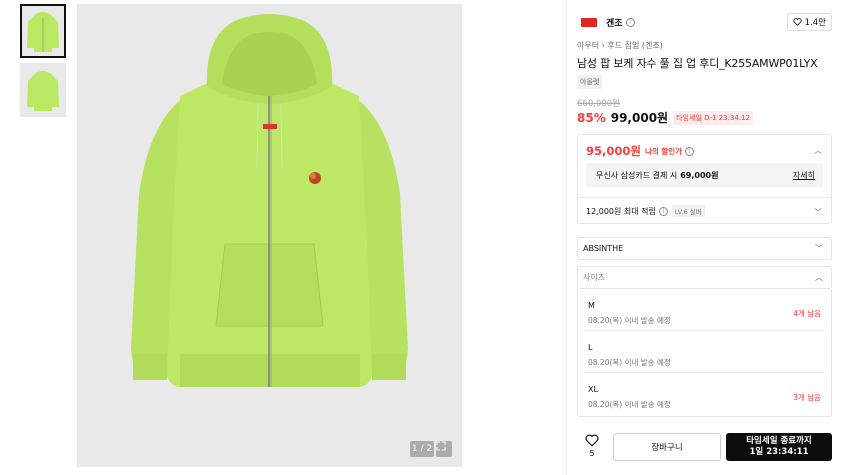 Image resolution: width=850 pixels, height=475 pixels. Describe the element at coordinates (594, 277) in the screenshot. I see `size-select-placeholder: 사이즈` at that location.